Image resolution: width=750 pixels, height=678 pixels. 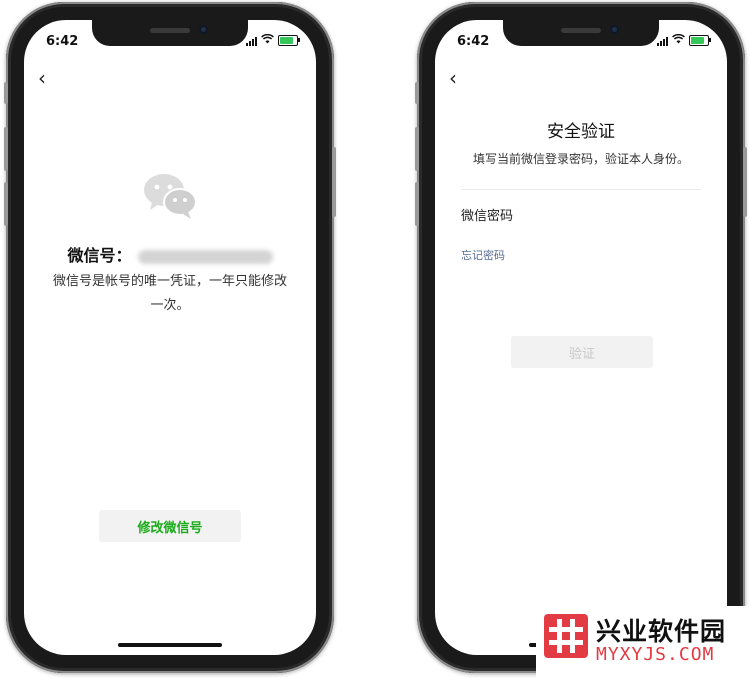 What do you see at coordinates (581, 132) in the screenshot?
I see `page-title: 安全验证` at bounding box center [581, 132].